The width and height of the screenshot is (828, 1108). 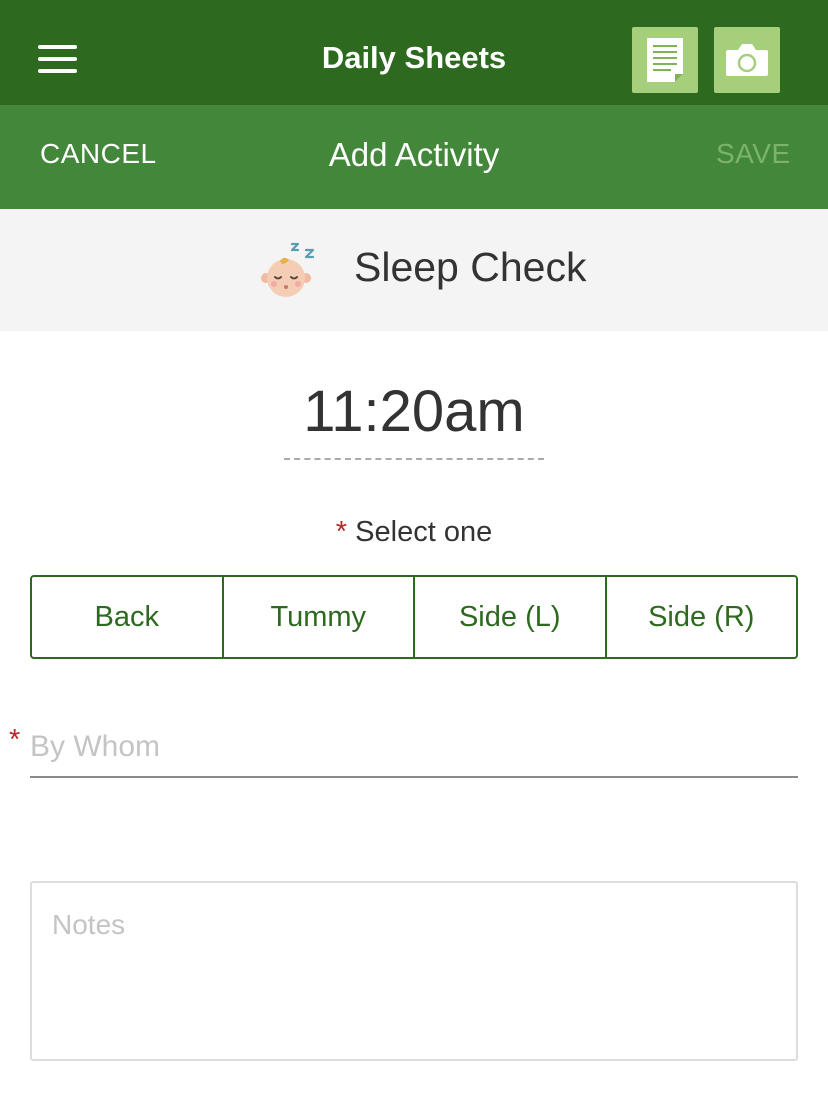 I want to click on notes-document-icon, so click(x=665, y=60).